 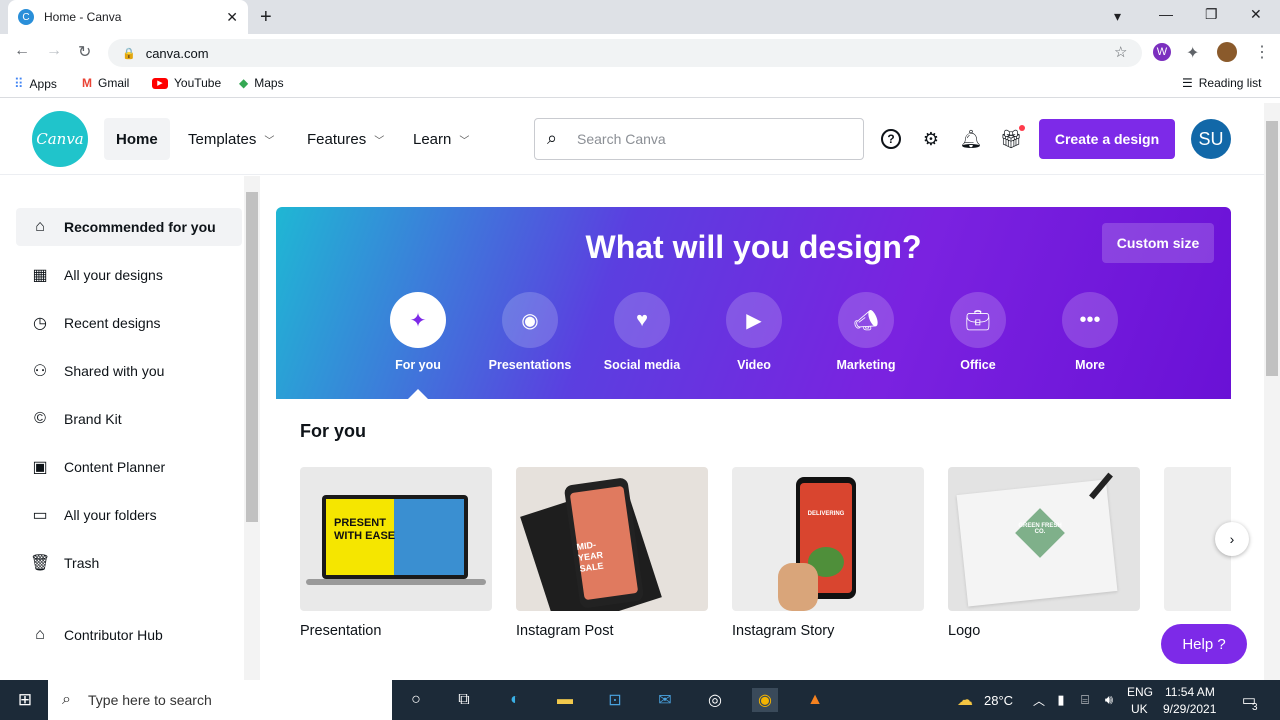 What do you see at coordinates (1211, 14) in the screenshot?
I see `restore-icon: ❐` at bounding box center [1211, 14].